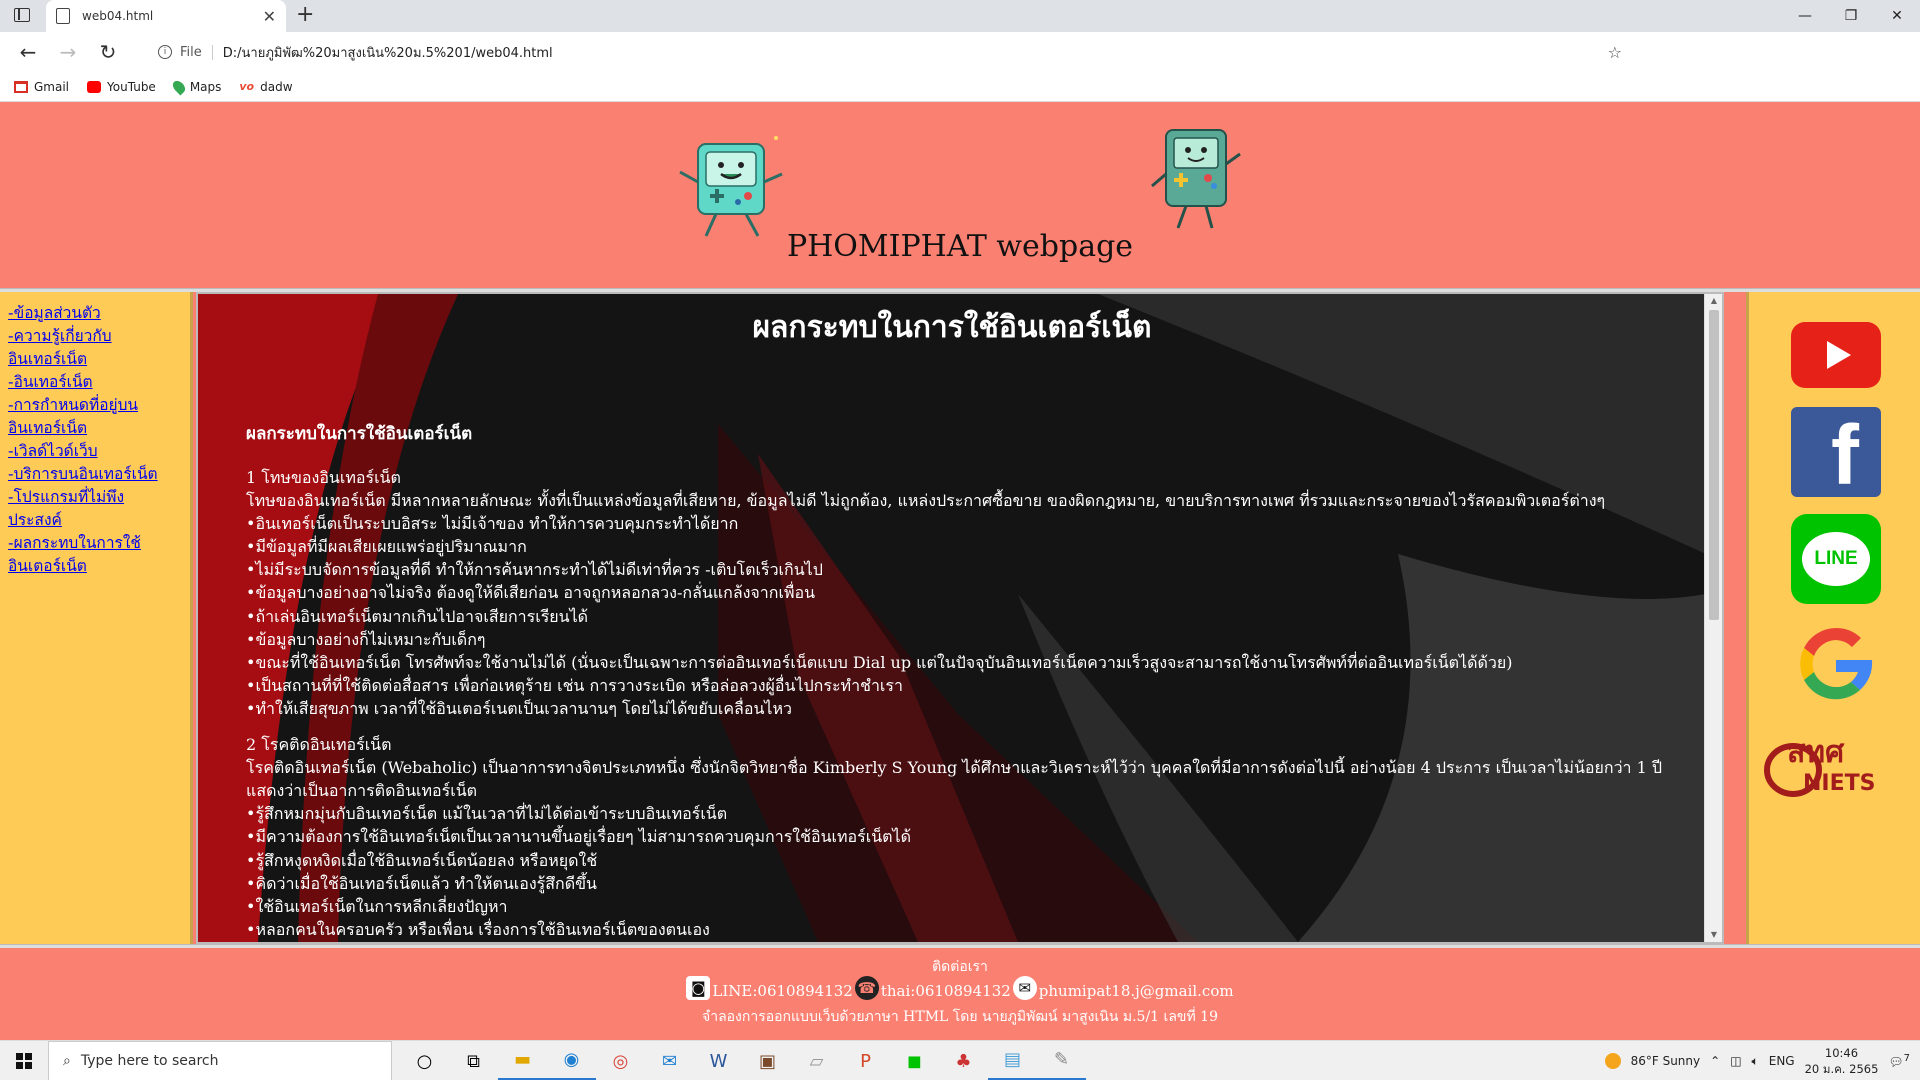 This screenshot has height=1080, width=1920. Describe the element at coordinates (24, 1060) in the screenshot. I see `start-button` at that location.